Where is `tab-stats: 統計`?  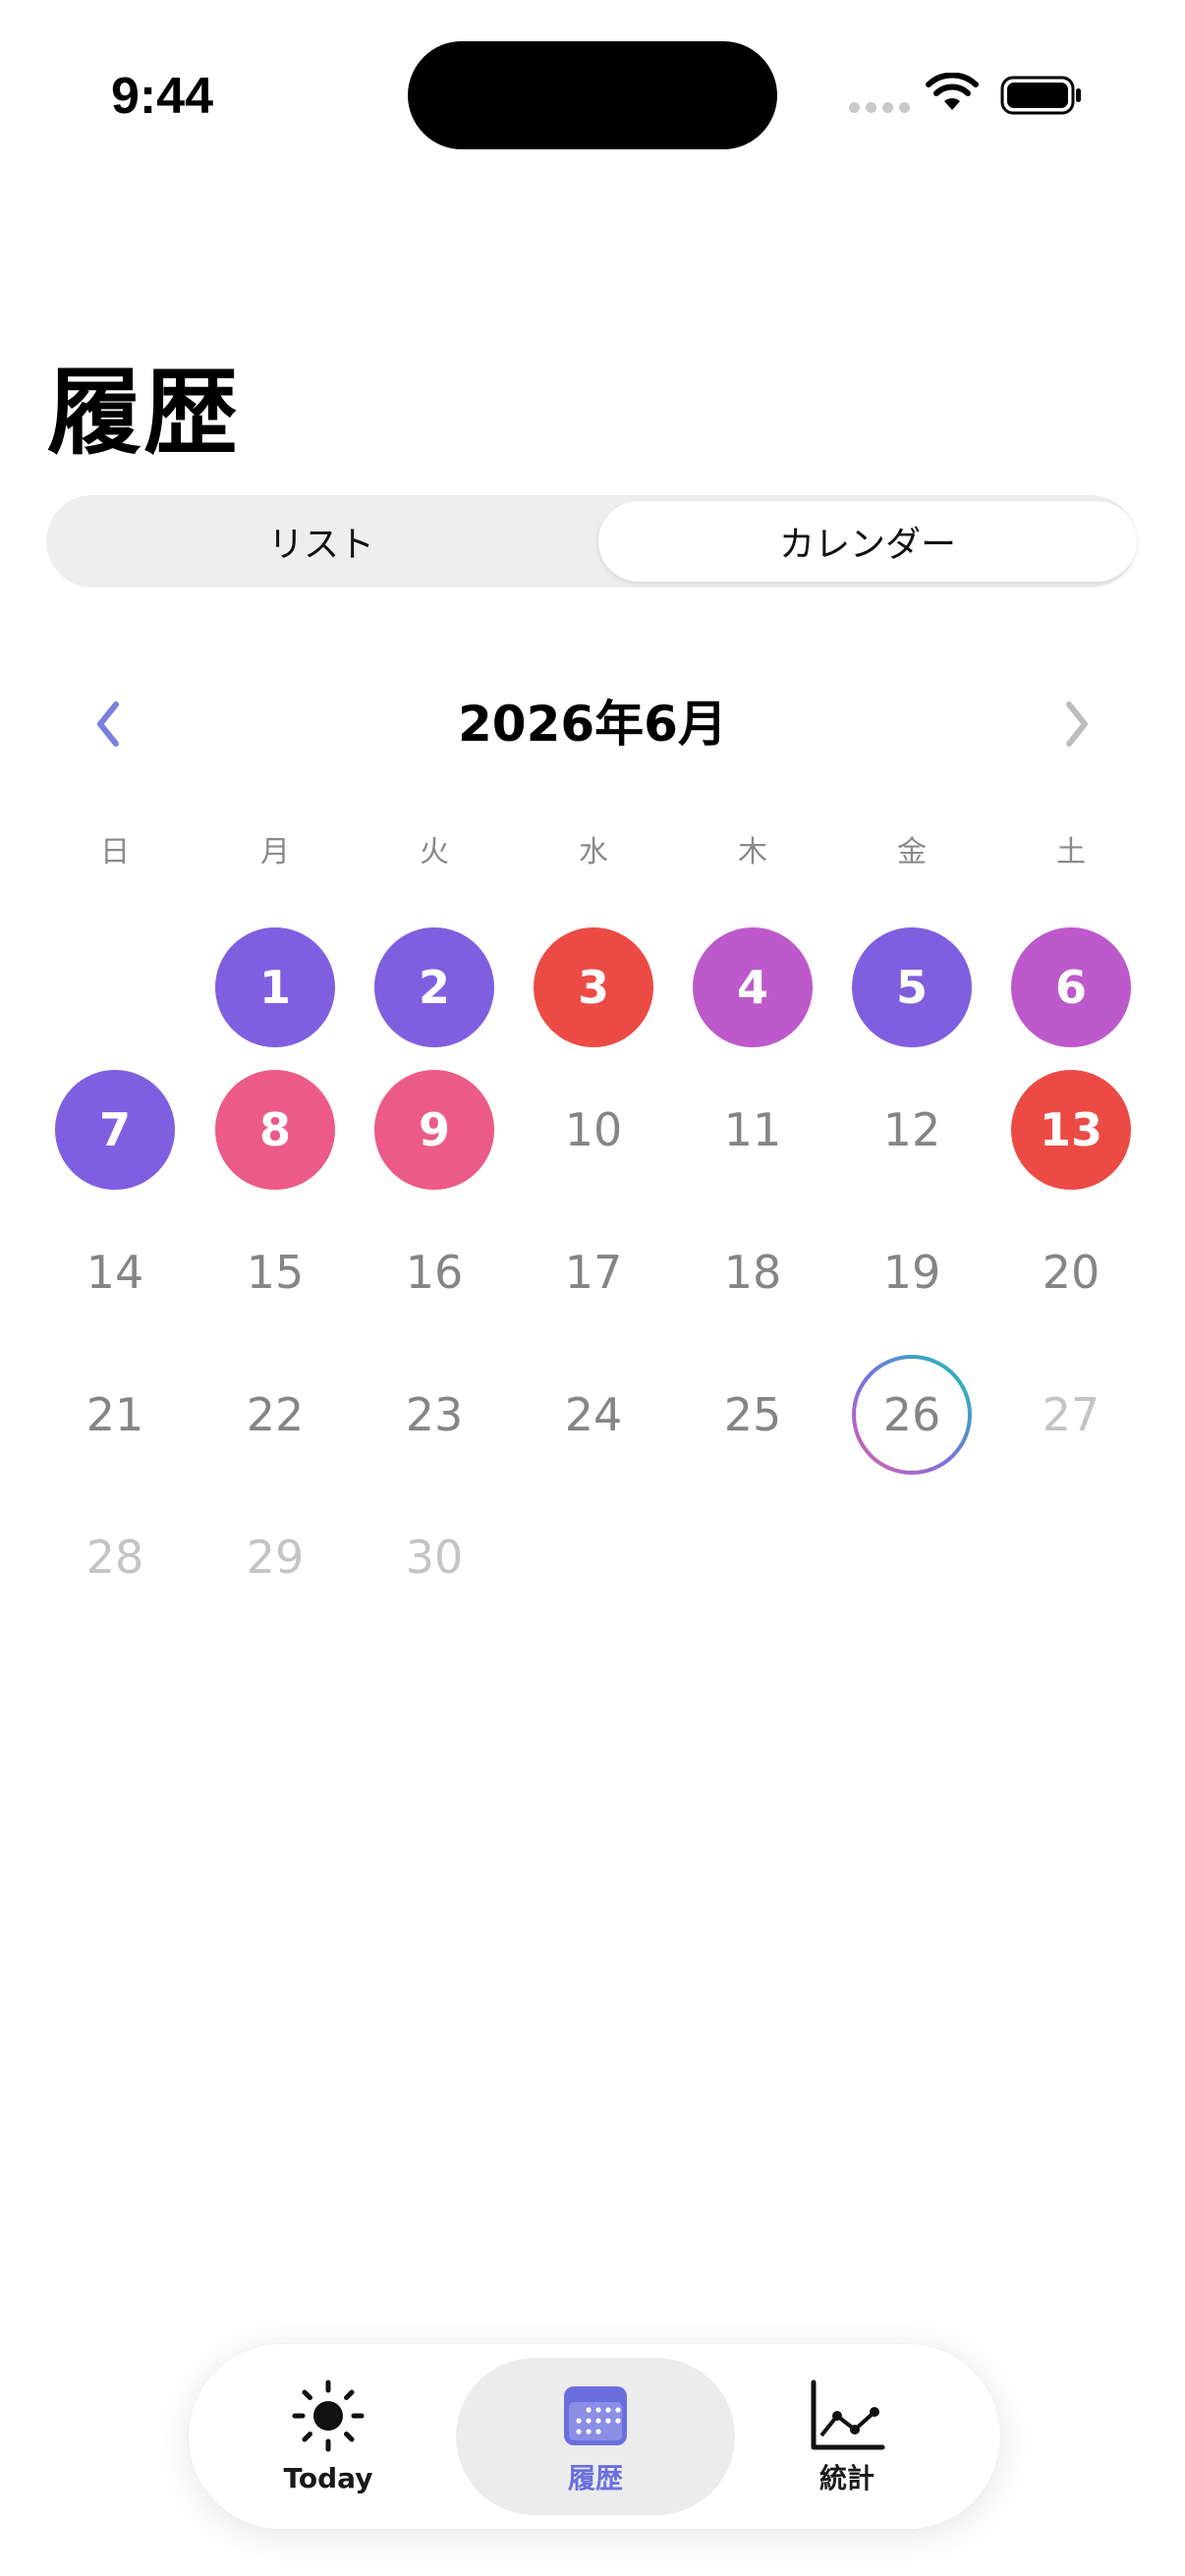 tab-stats: 統計 is located at coordinates (847, 2436).